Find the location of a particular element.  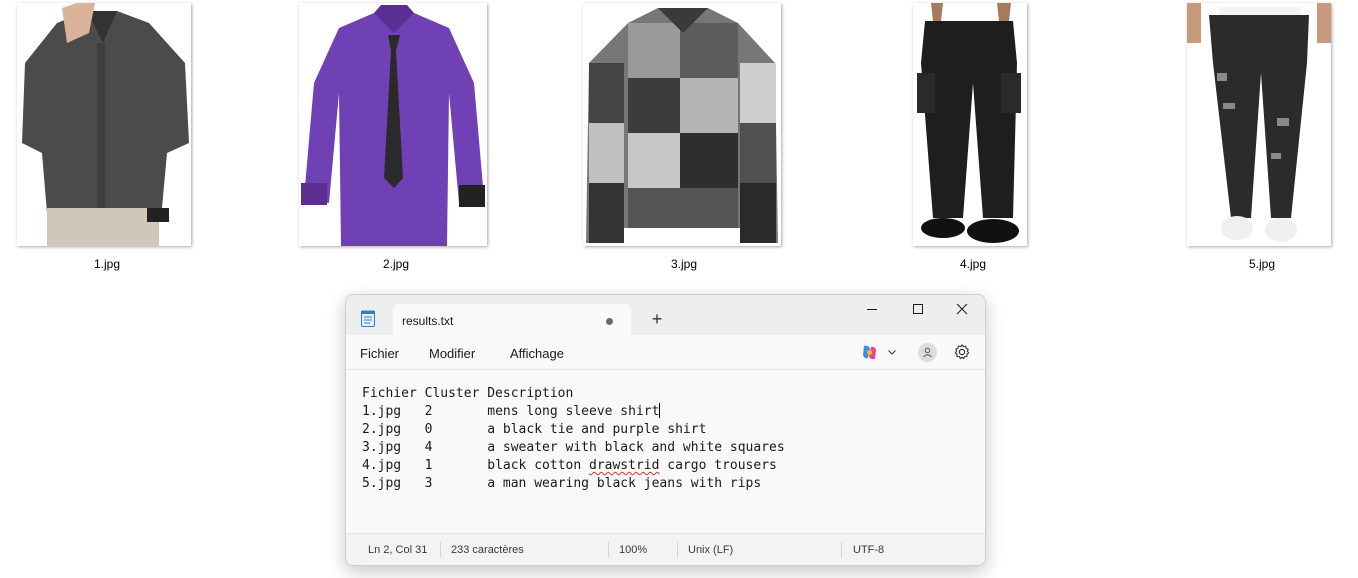

ripped-jeans-image is located at coordinates (1259, 124).